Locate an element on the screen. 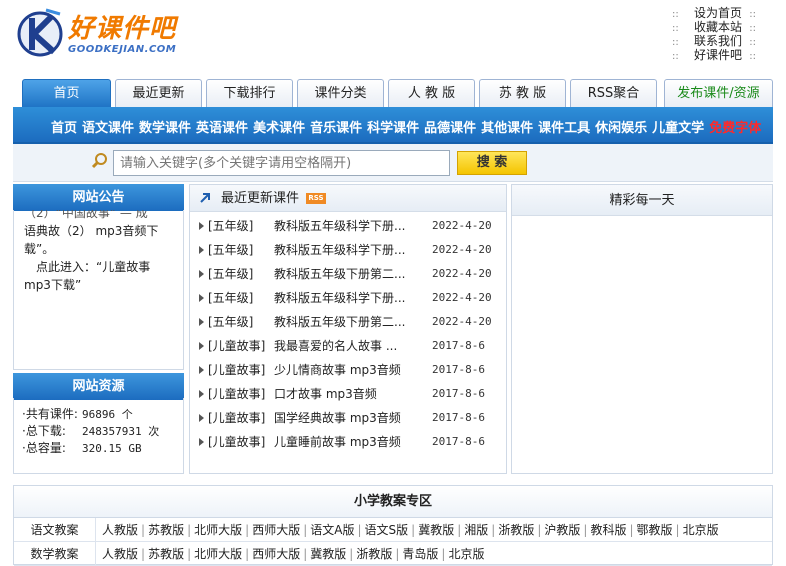  top-link-site: 好课件吧 is located at coordinates (718, 55).